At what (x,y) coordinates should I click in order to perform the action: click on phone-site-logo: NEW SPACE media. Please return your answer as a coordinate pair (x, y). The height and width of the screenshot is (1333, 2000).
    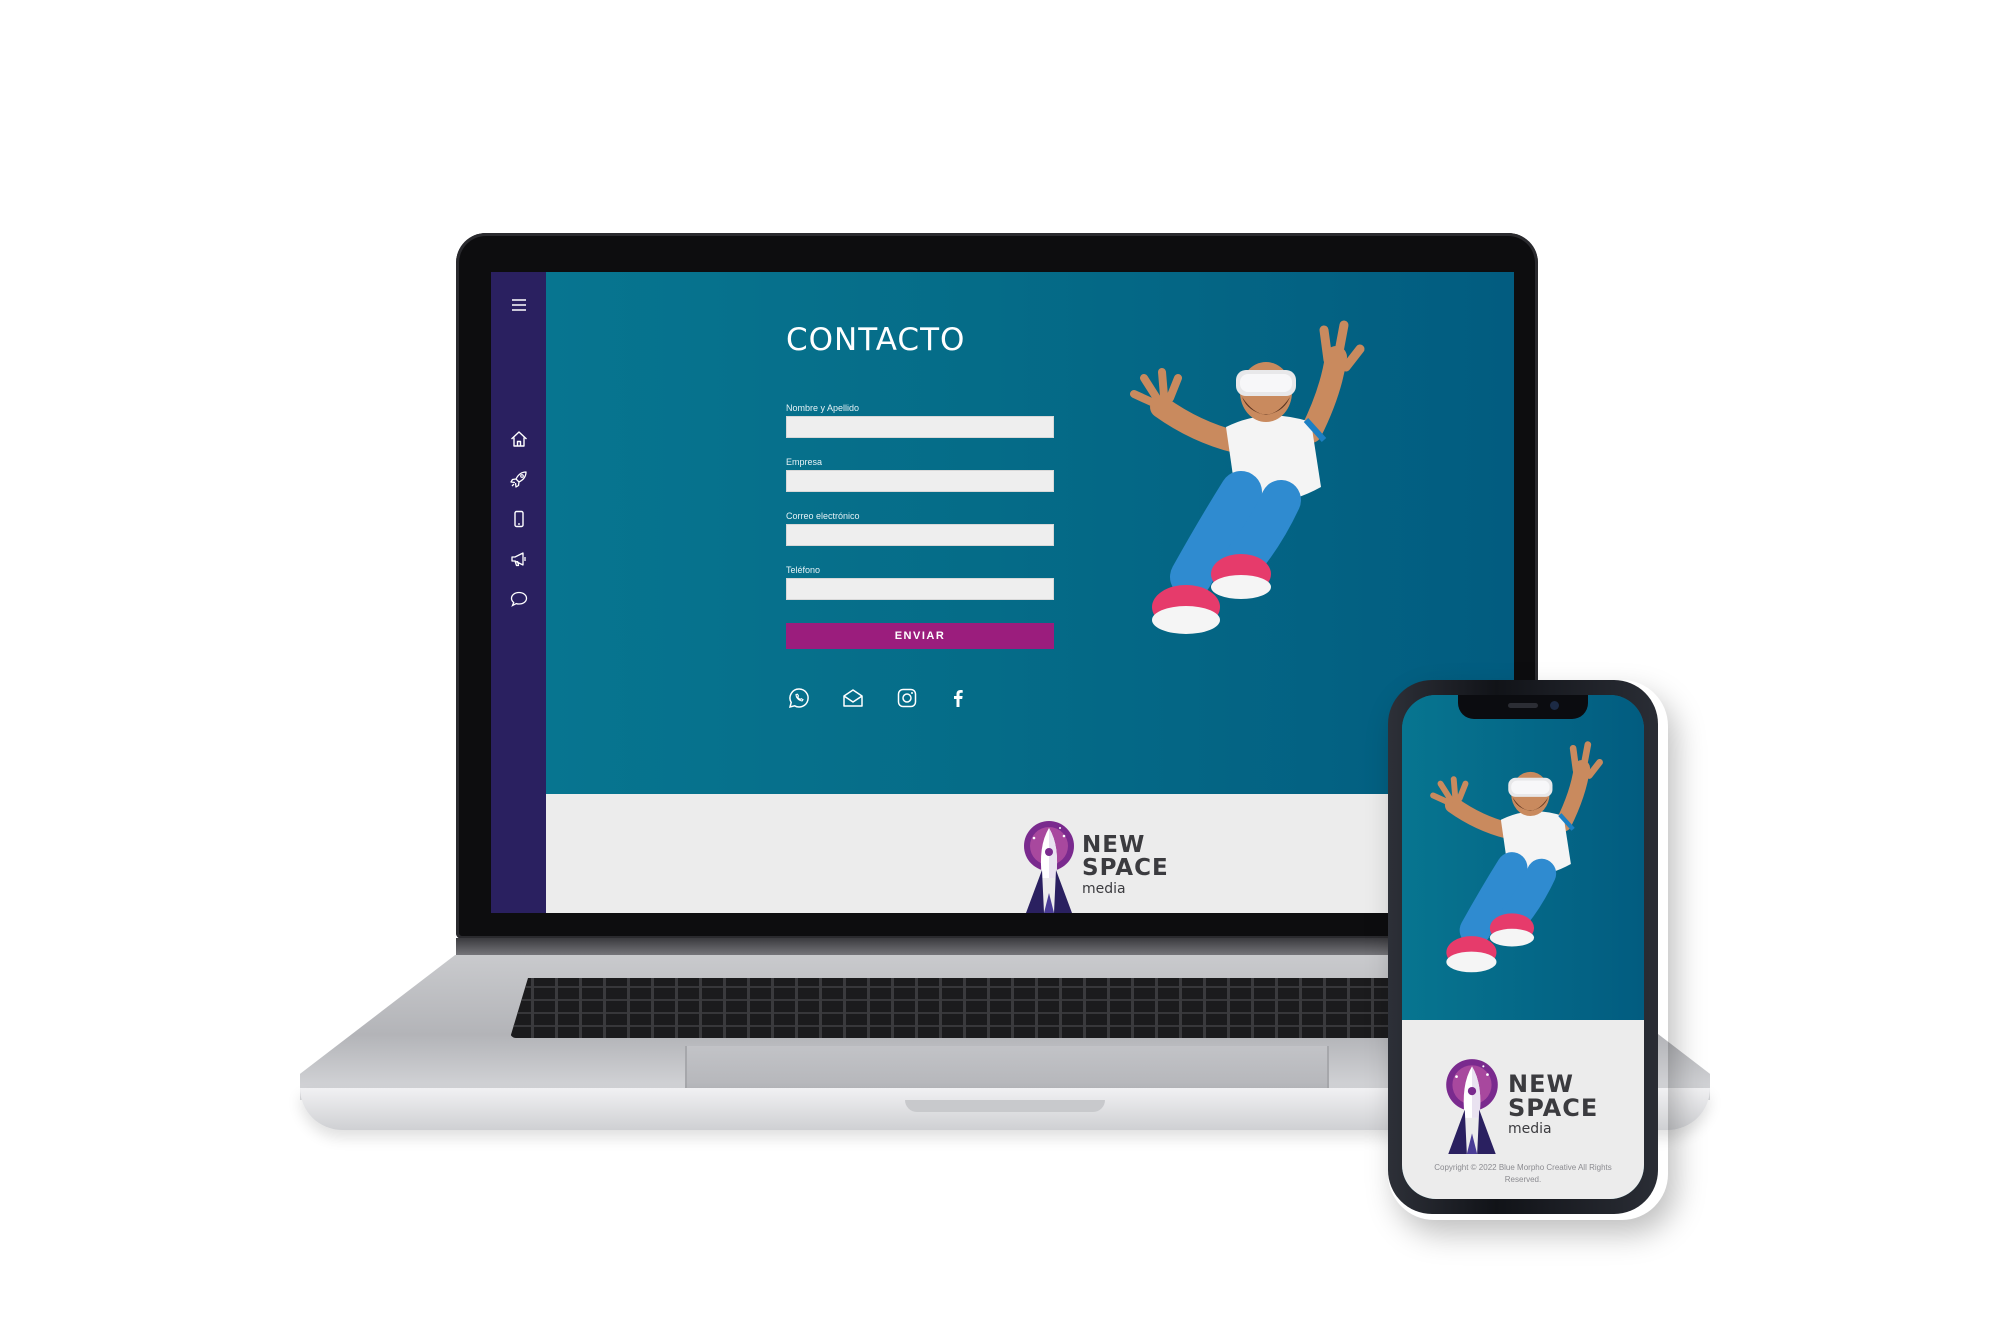
    Looking at the image, I should click on (1527, 1106).